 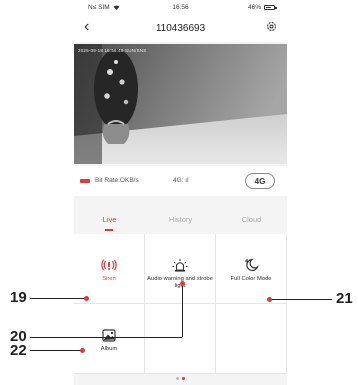 I want to click on tab-live: Live, so click(x=109, y=219).